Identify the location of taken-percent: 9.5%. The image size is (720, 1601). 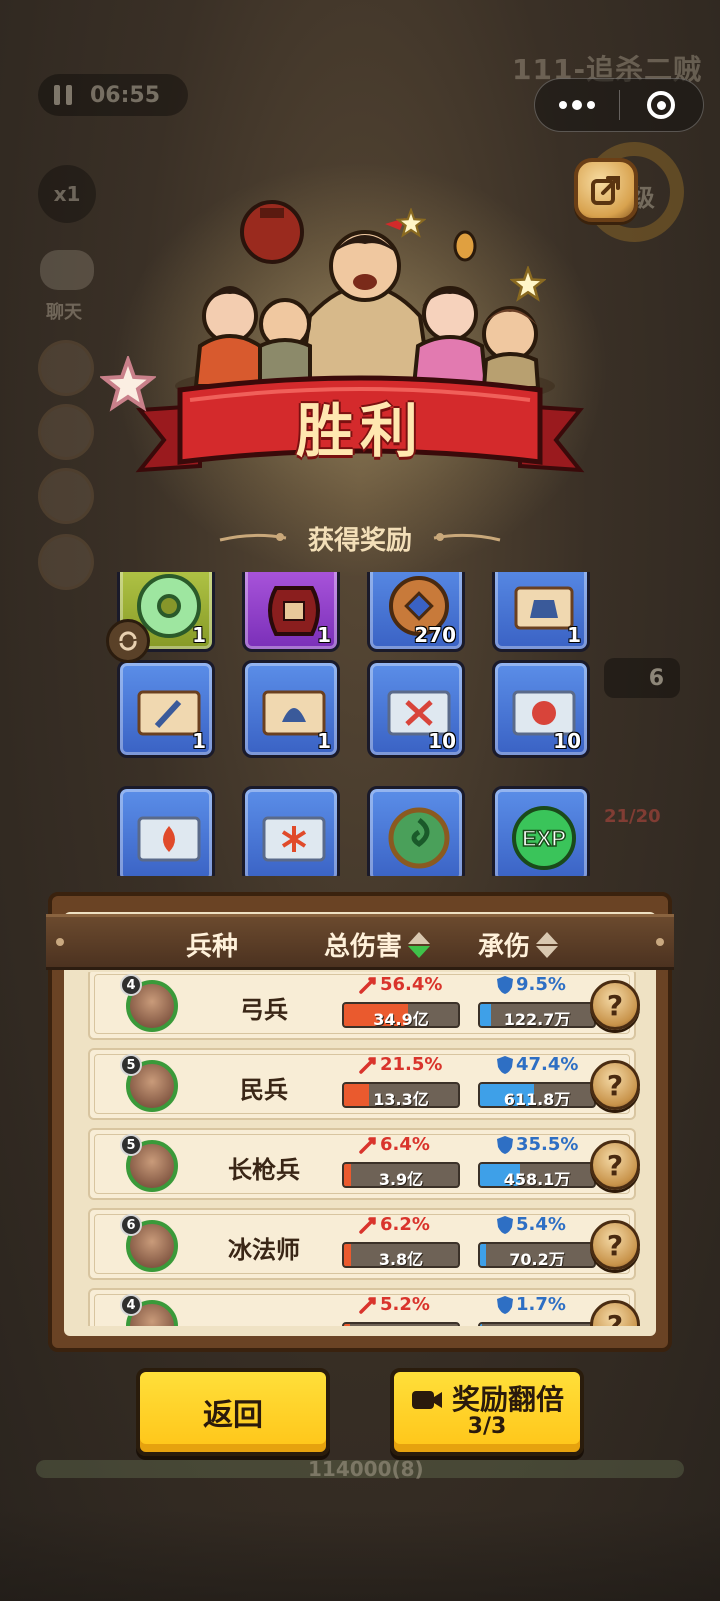
(531, 984).